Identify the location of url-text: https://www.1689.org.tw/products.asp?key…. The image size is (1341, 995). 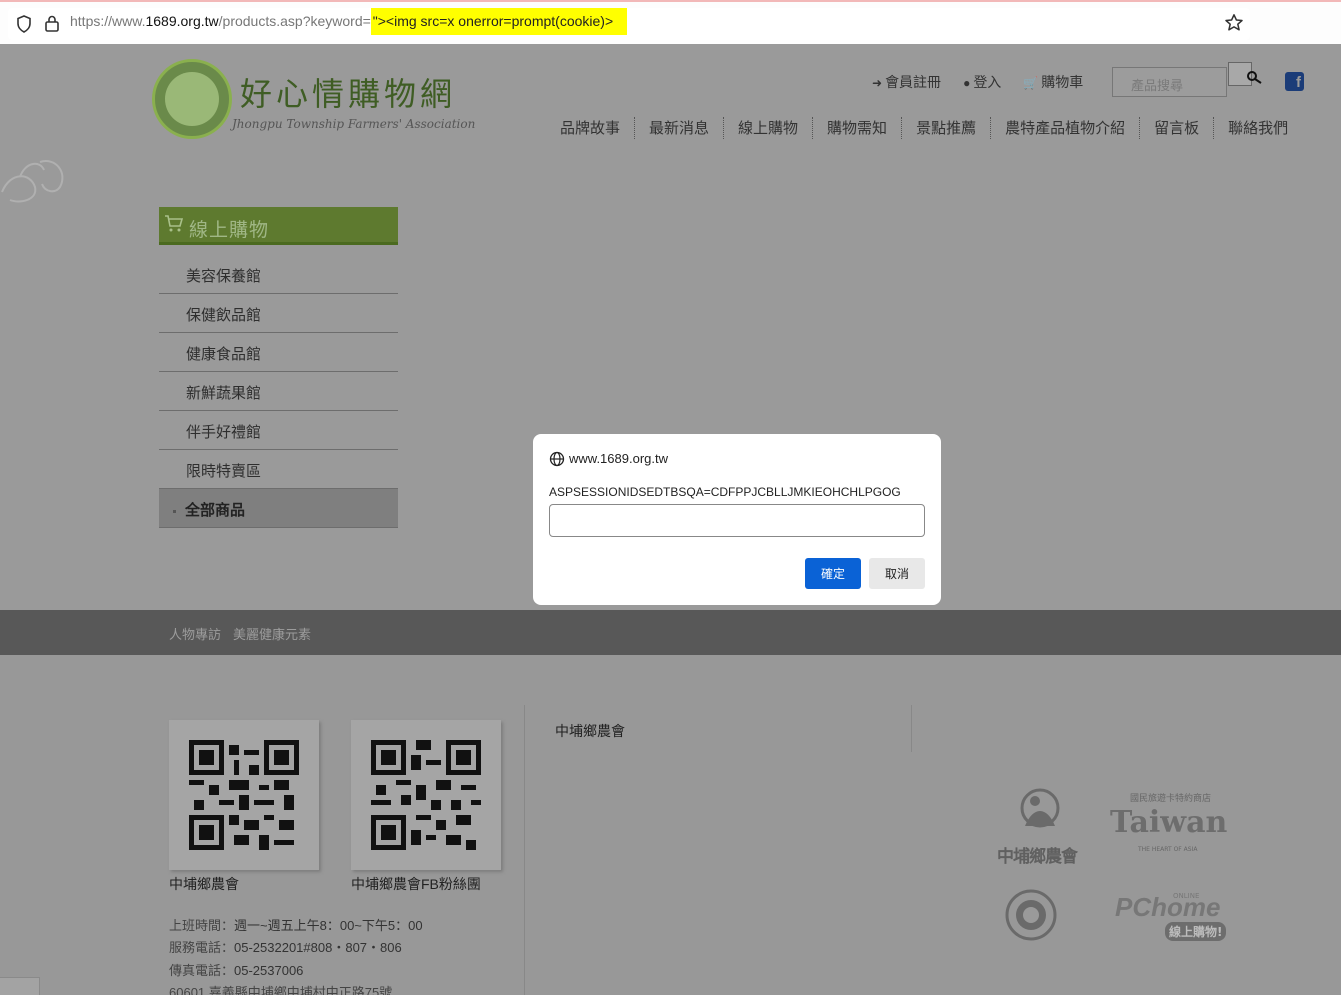
(349, 21).